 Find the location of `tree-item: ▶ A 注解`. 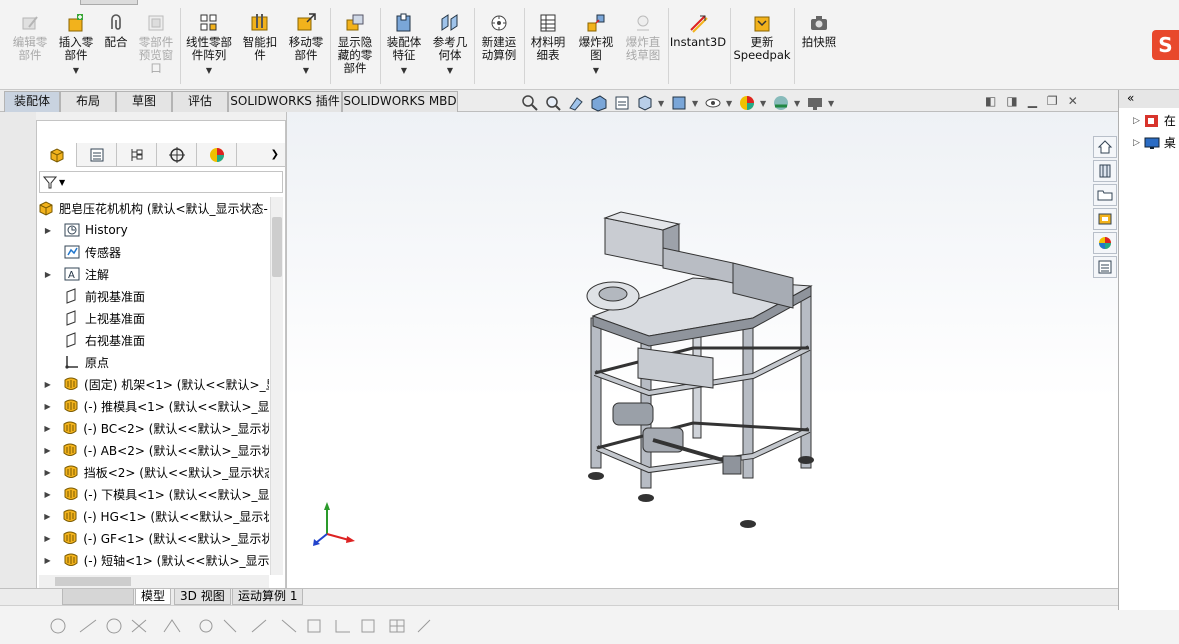

tree-item: ▶ A 注解 is located at coordinates (153, 274).